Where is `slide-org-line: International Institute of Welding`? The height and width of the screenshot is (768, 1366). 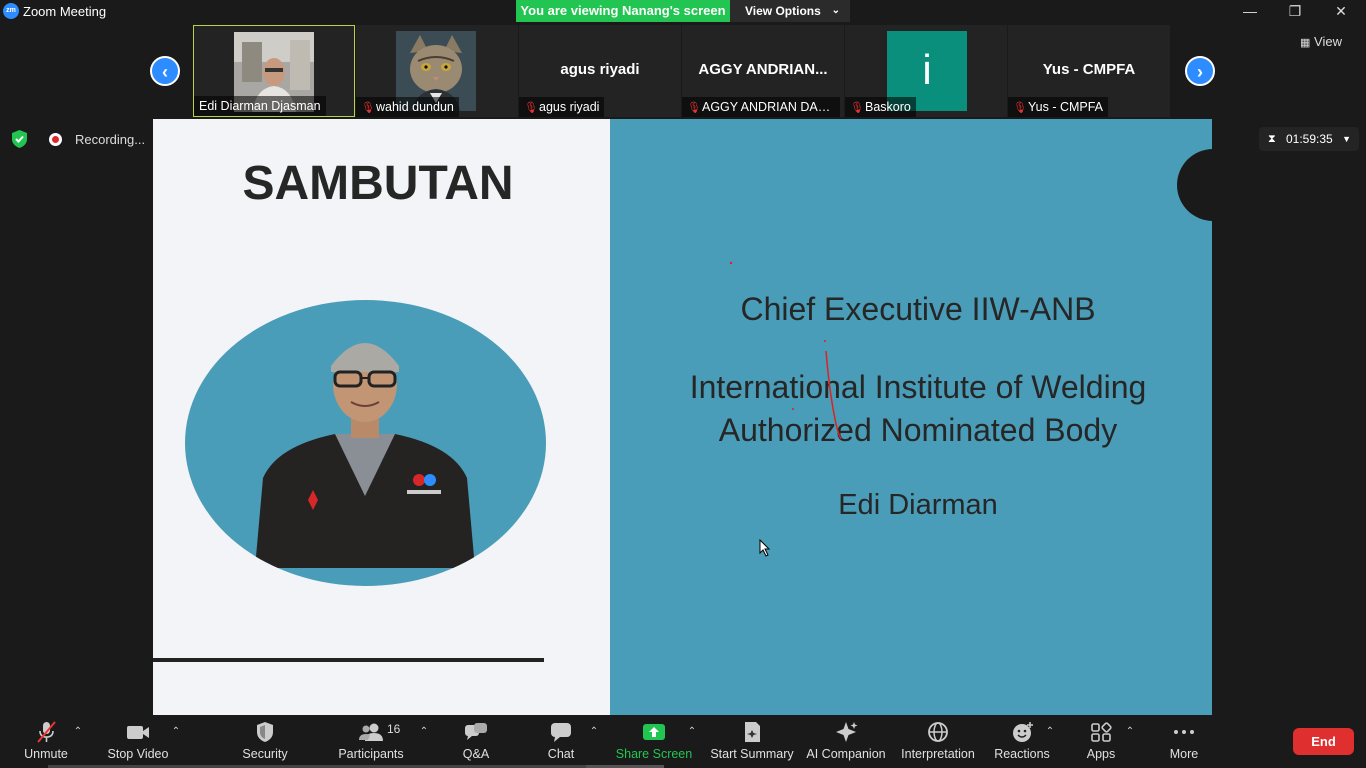
slide-org-line: International Institute of Welding is located at coordinates (918, 387).